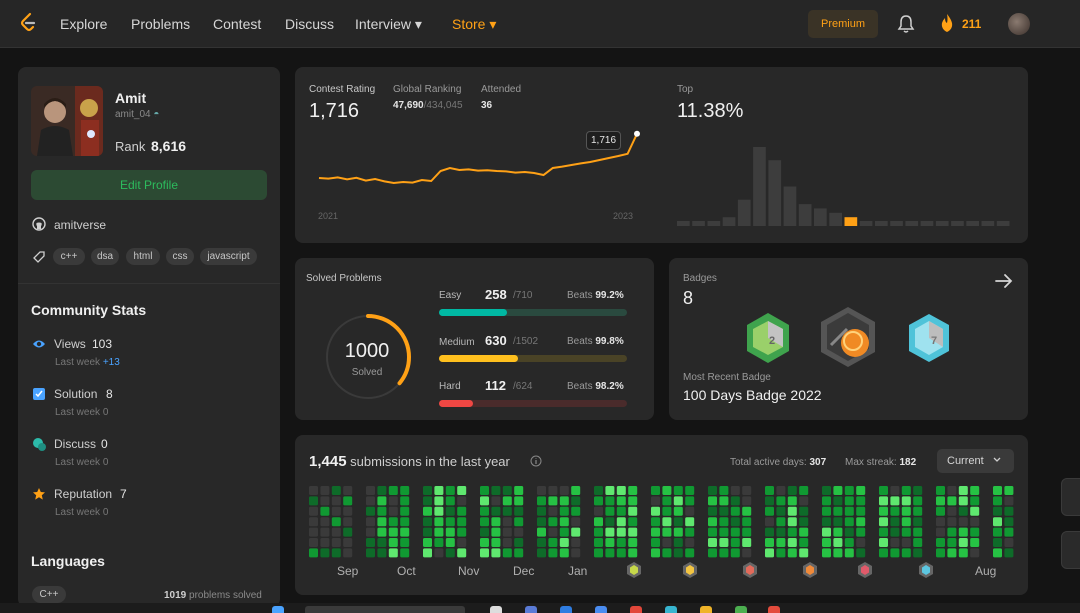 Image resolution: width=1080 pixels, height=613 pixels. What do you see at coordinates (80, 225) in the screenshot?
I see `github-link: amitverse` at bounding box center [80, 225].